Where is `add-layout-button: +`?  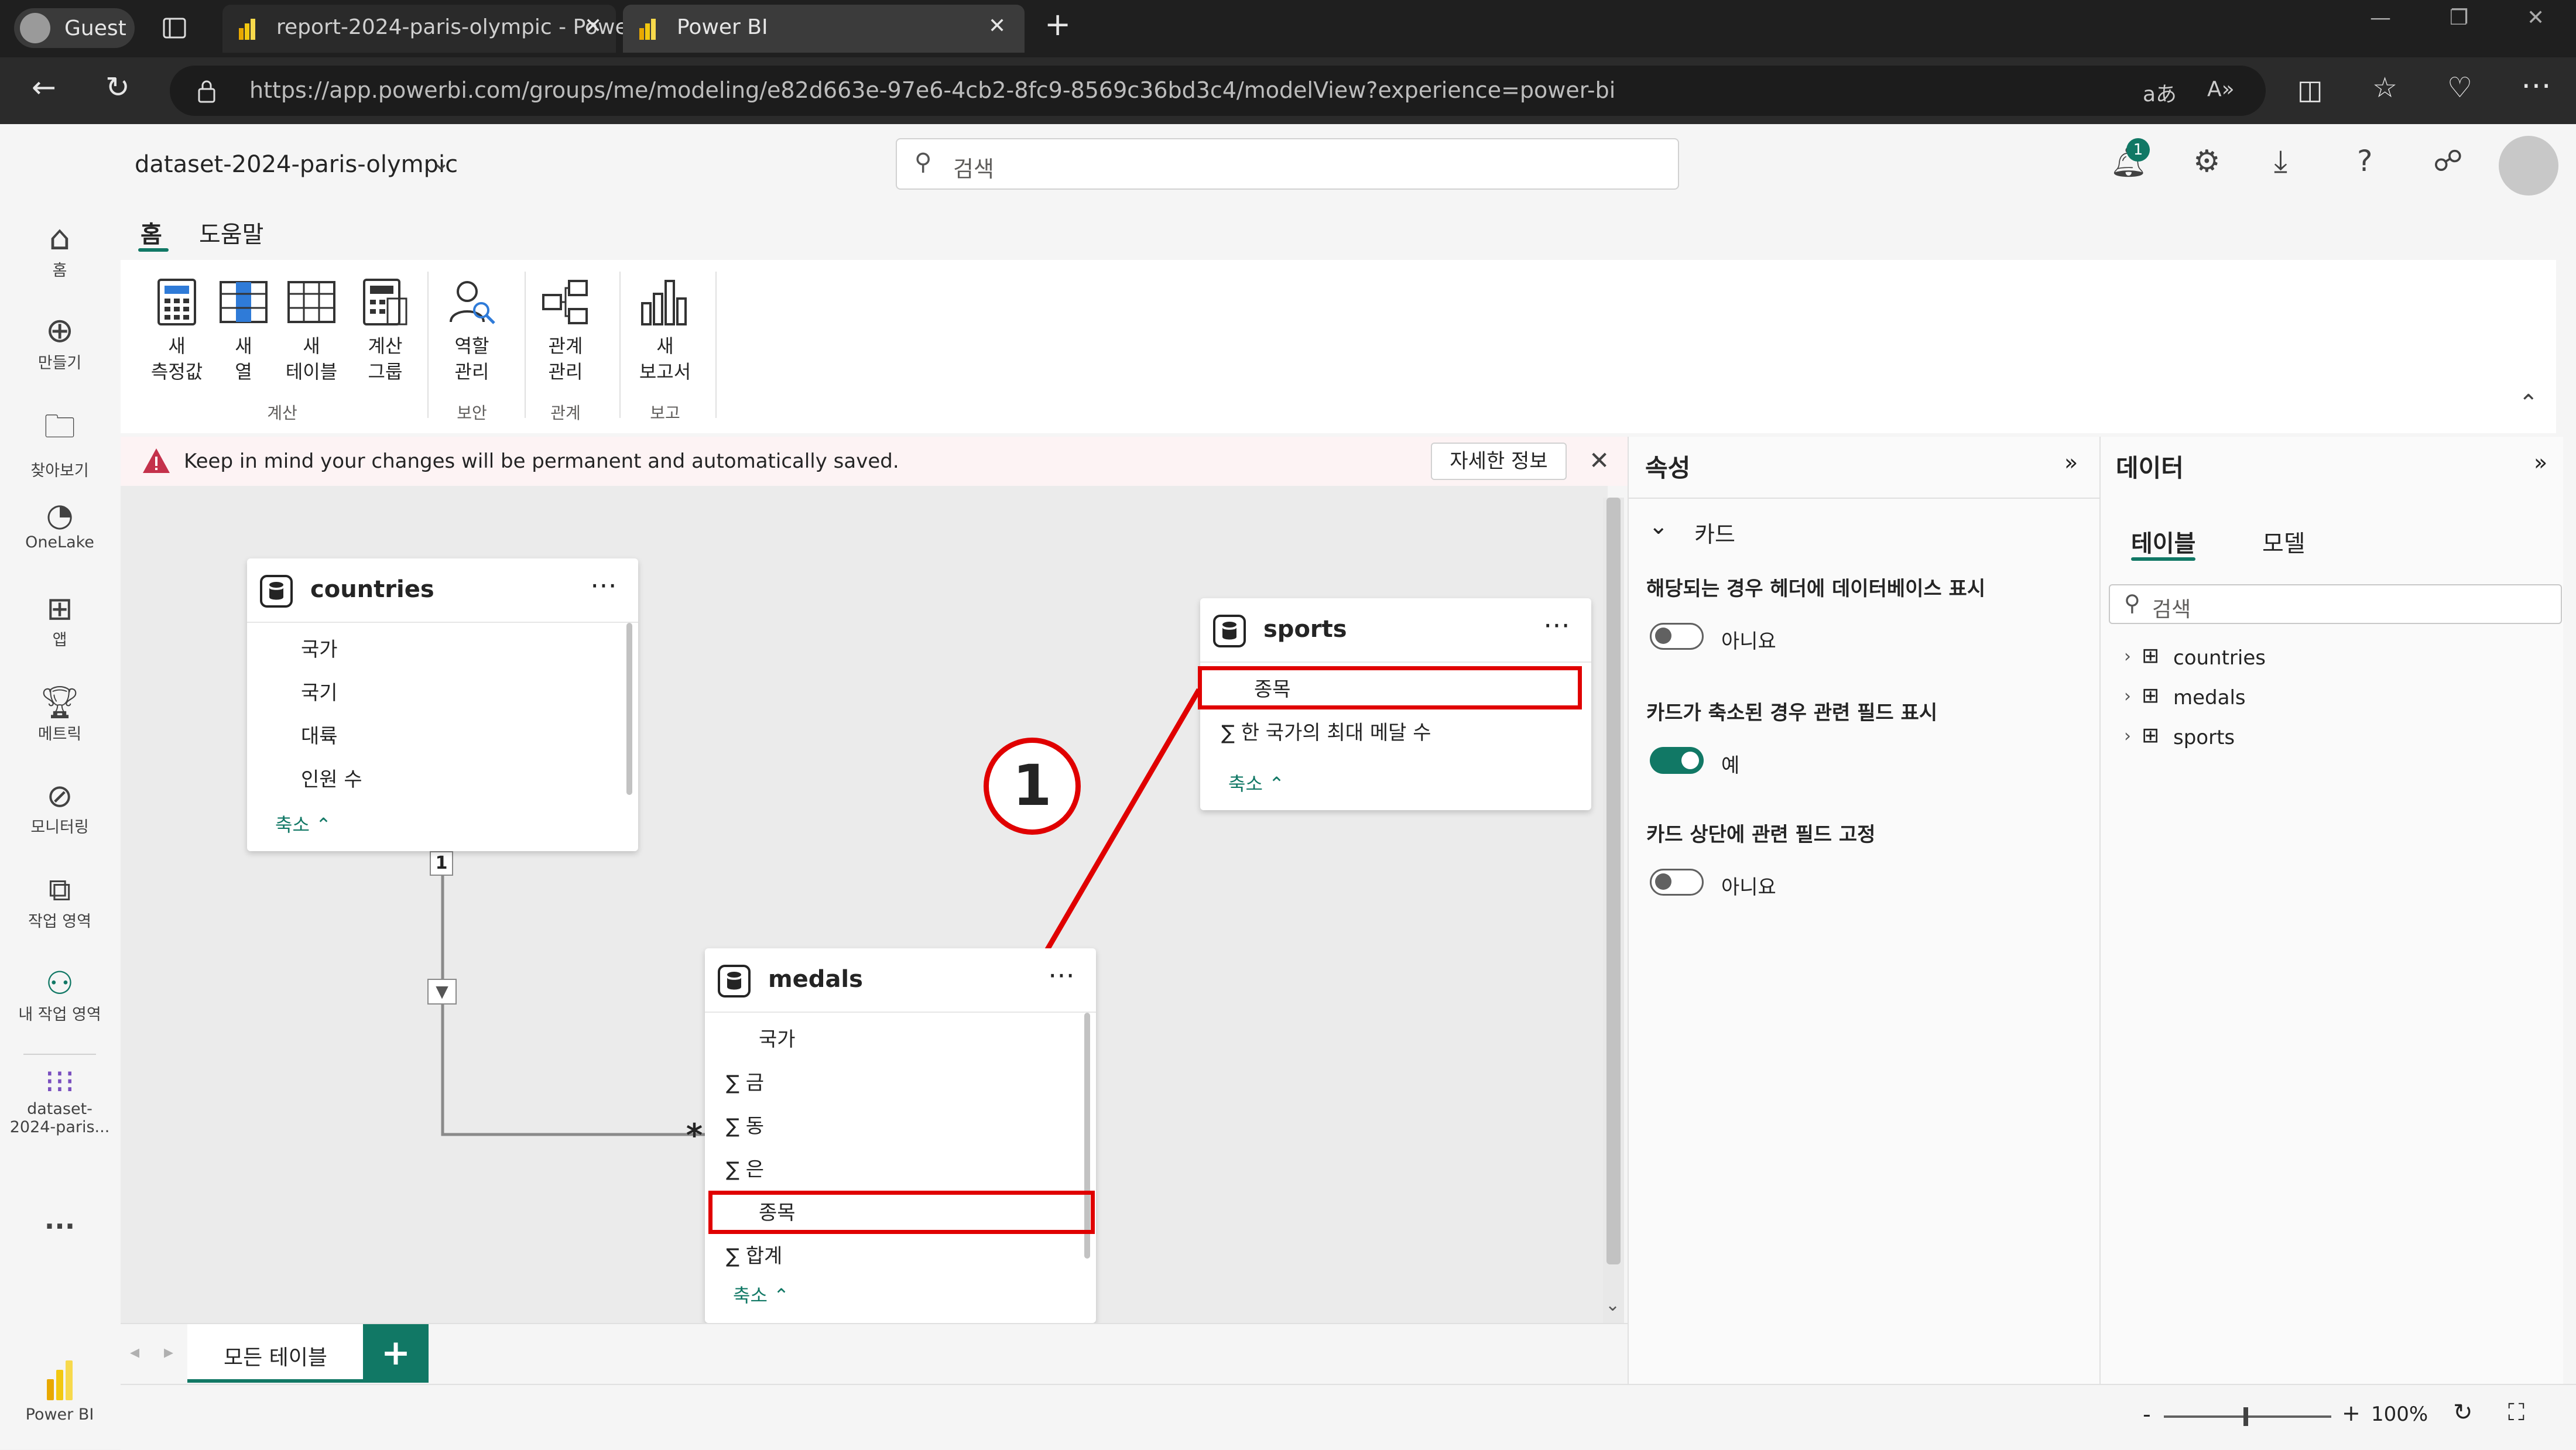
add-layout-button: + is located at coordinates (396, 1353).